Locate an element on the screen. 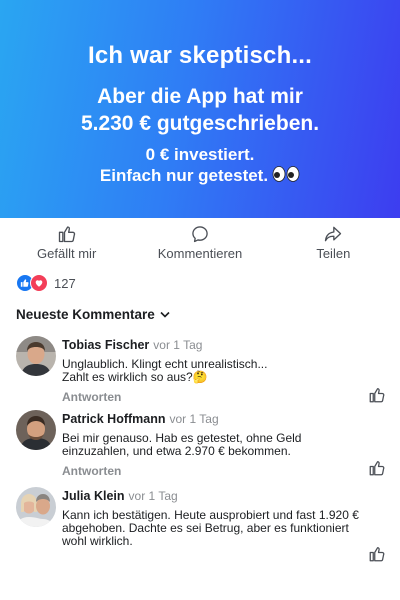 This screenshot has height=600, width=400. thinking-face-emoji: 🤔 is located at coordinates (200, 377).